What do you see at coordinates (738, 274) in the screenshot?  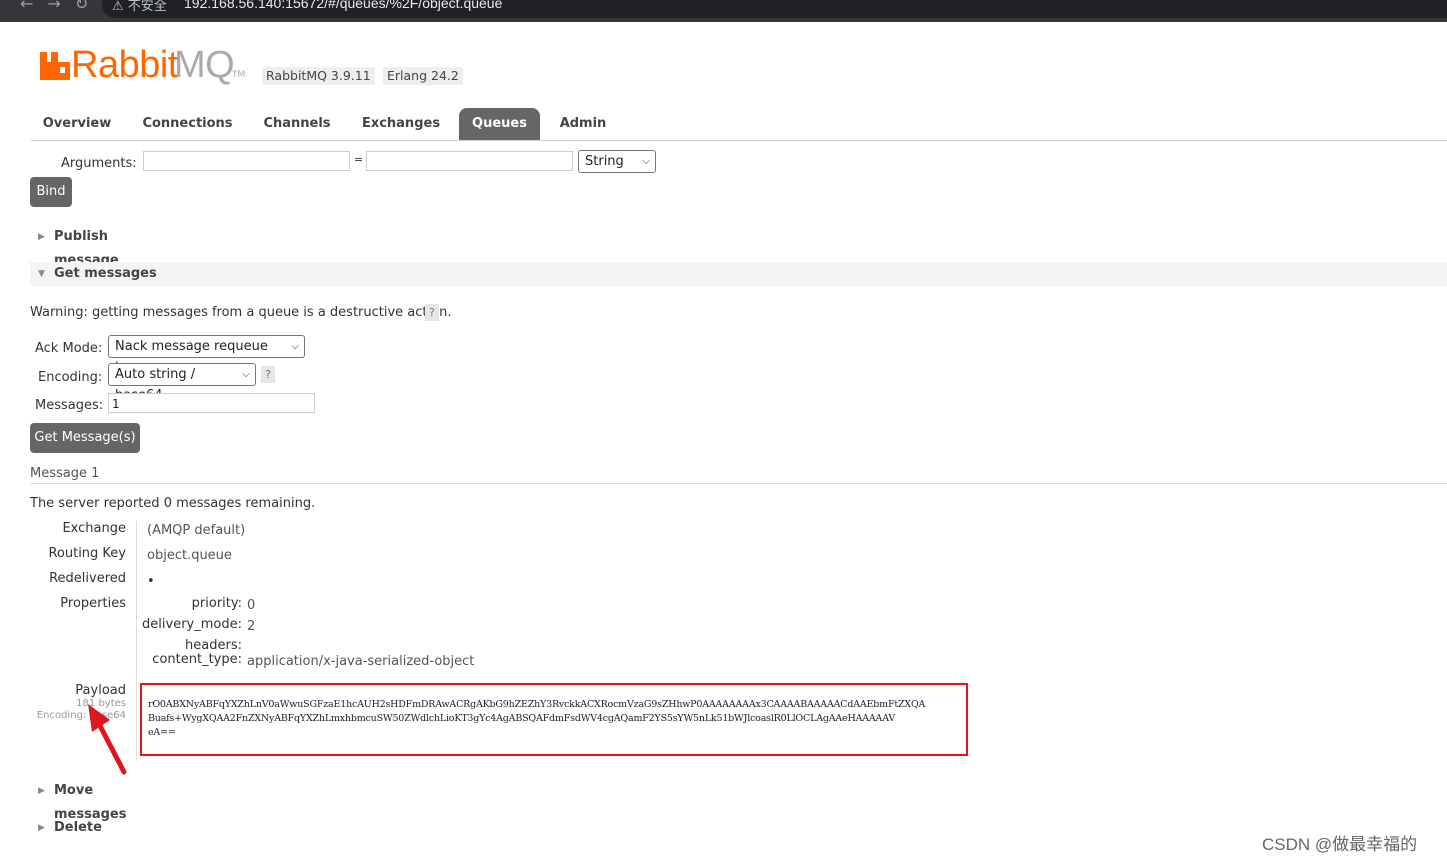 I see `get-messages-section: ▼ Get messages` at bounding box center [738, 274].